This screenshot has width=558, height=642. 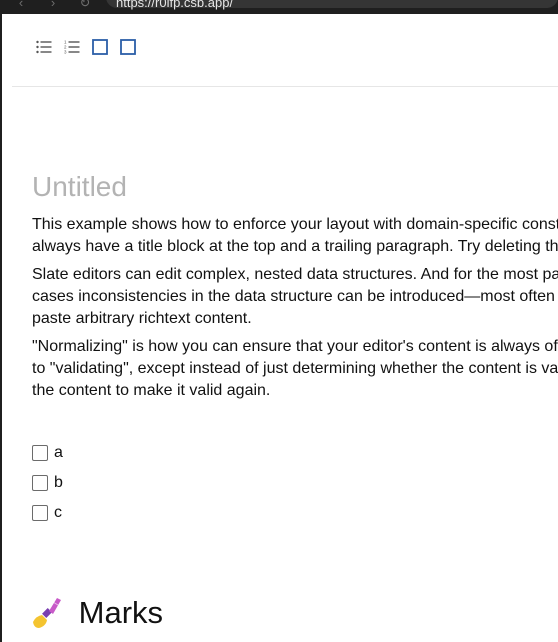 What do you see at coordinates (58, 453) in the screenshot?
I see `checklist-label: a` at bounding box center [58, 453].